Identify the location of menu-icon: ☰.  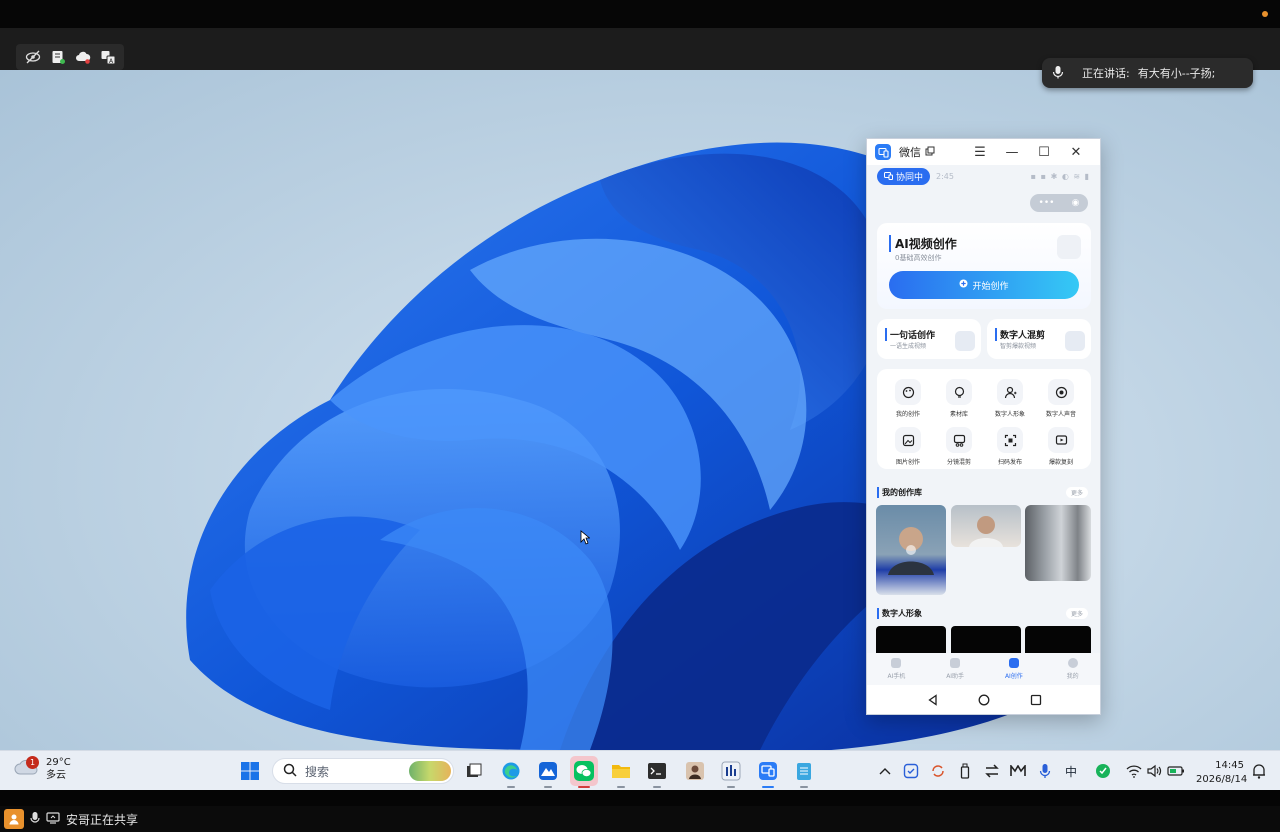
(980, 152).